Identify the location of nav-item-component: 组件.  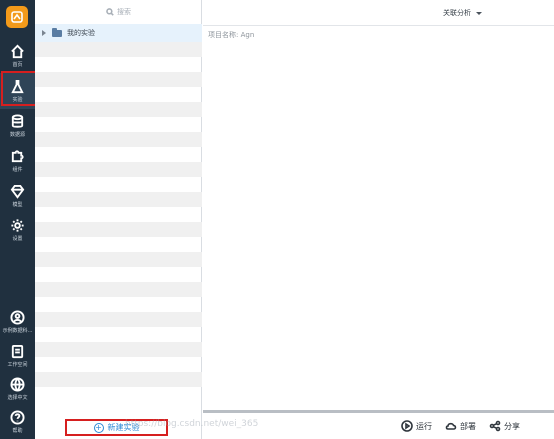
(17, 161).